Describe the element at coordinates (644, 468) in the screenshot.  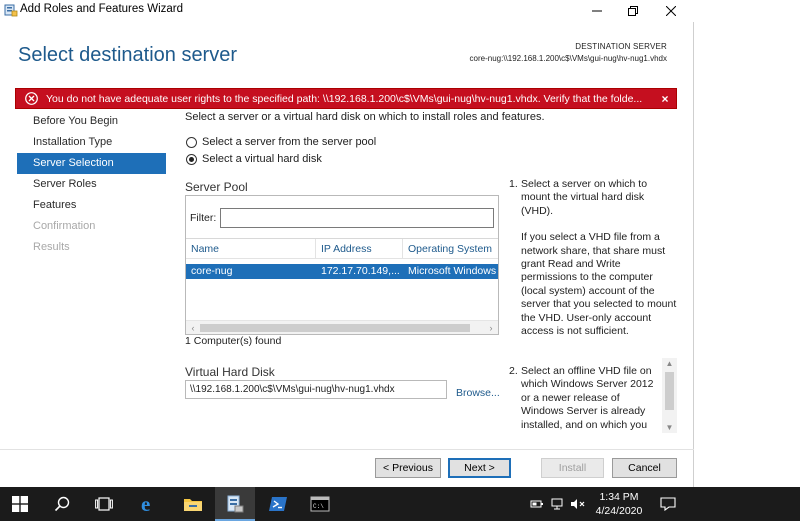
I see `cancel-button: Cancel` at that location.